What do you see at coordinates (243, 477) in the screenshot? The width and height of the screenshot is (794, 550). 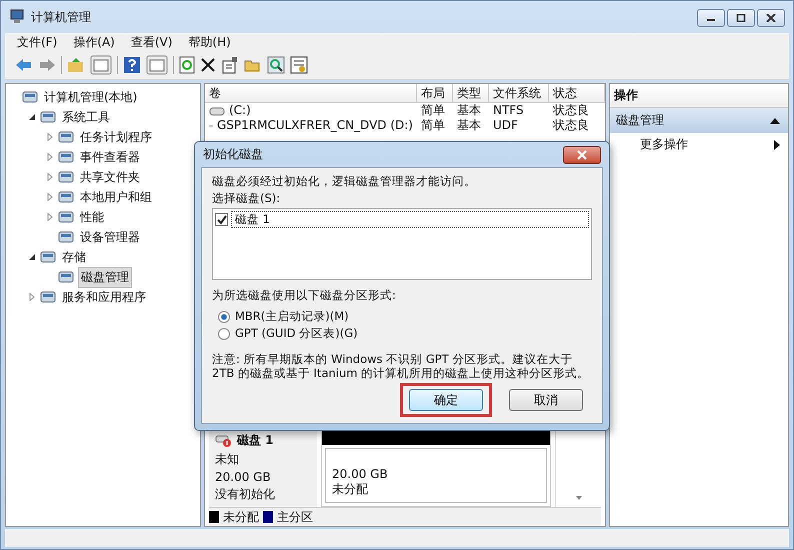 I see `disk-size: 20.00 GB` at bounding box center [243, 477].